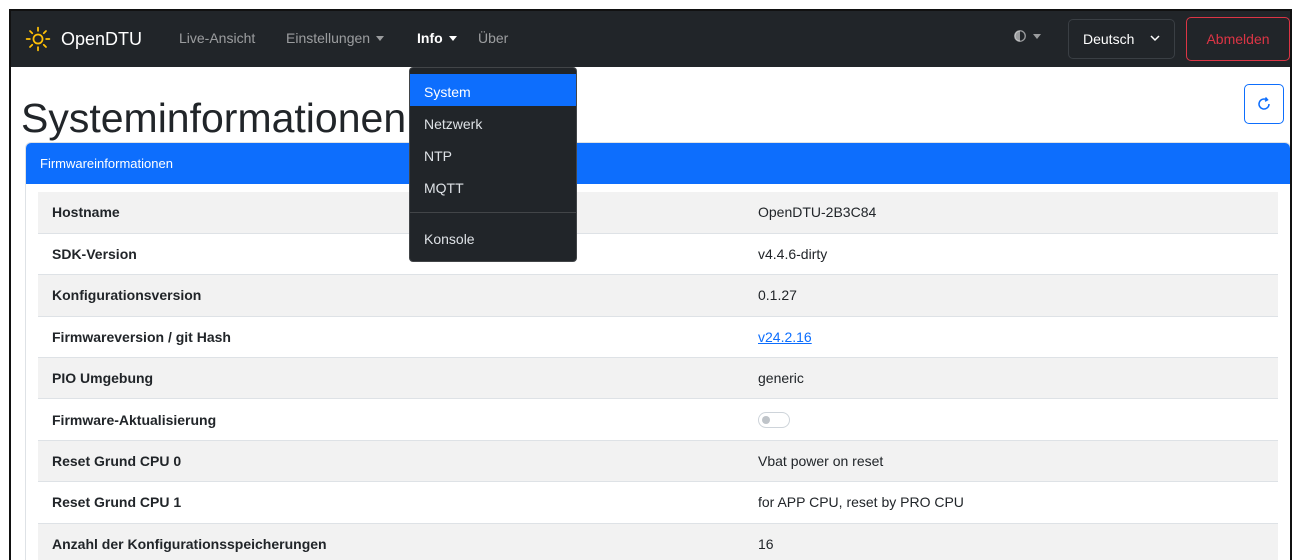 The width and height of the screenshot is (1300, 560). Describe the element at coordinates (493, 122) in the screenshot. I see `menu-item-network: Netzwerk` at that location.